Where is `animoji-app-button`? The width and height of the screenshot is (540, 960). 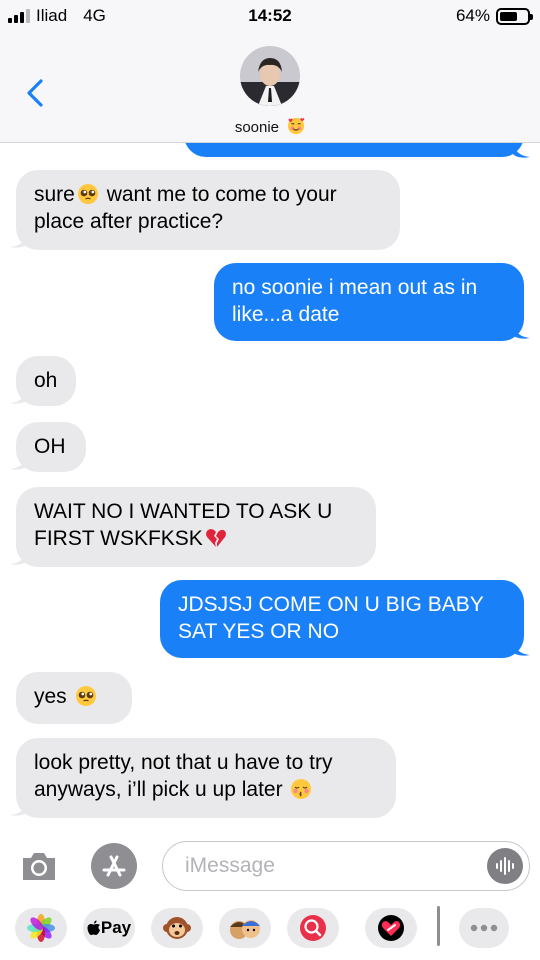 animoji-app-button is located at coordinates (177, 928).